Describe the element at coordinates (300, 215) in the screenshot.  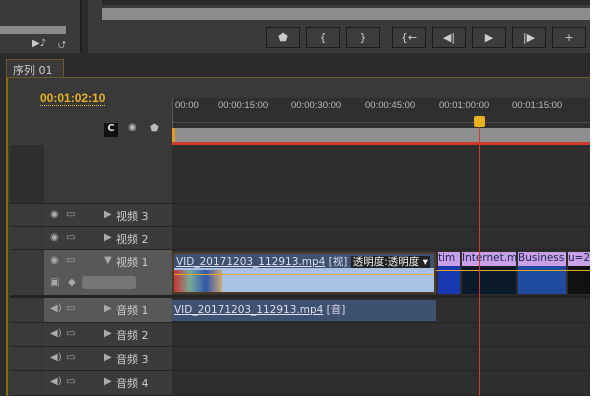
I see `track-video-3: ◉ ▭ ▶ 视频 3` at that location.